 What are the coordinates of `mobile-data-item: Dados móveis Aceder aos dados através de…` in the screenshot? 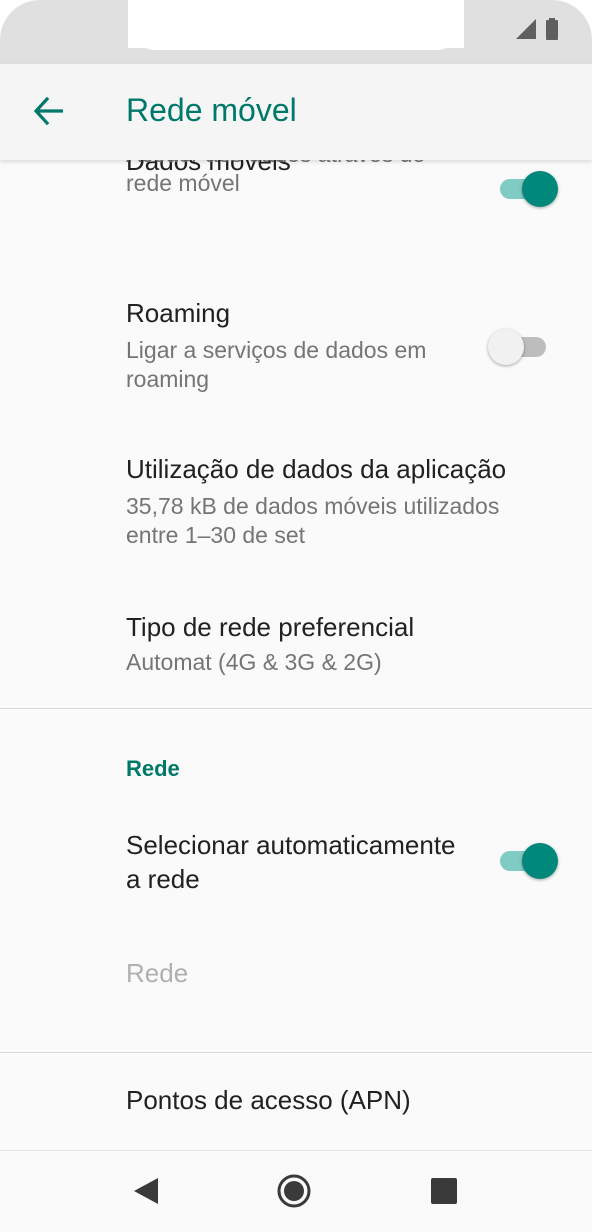 It's located at (296, 215).